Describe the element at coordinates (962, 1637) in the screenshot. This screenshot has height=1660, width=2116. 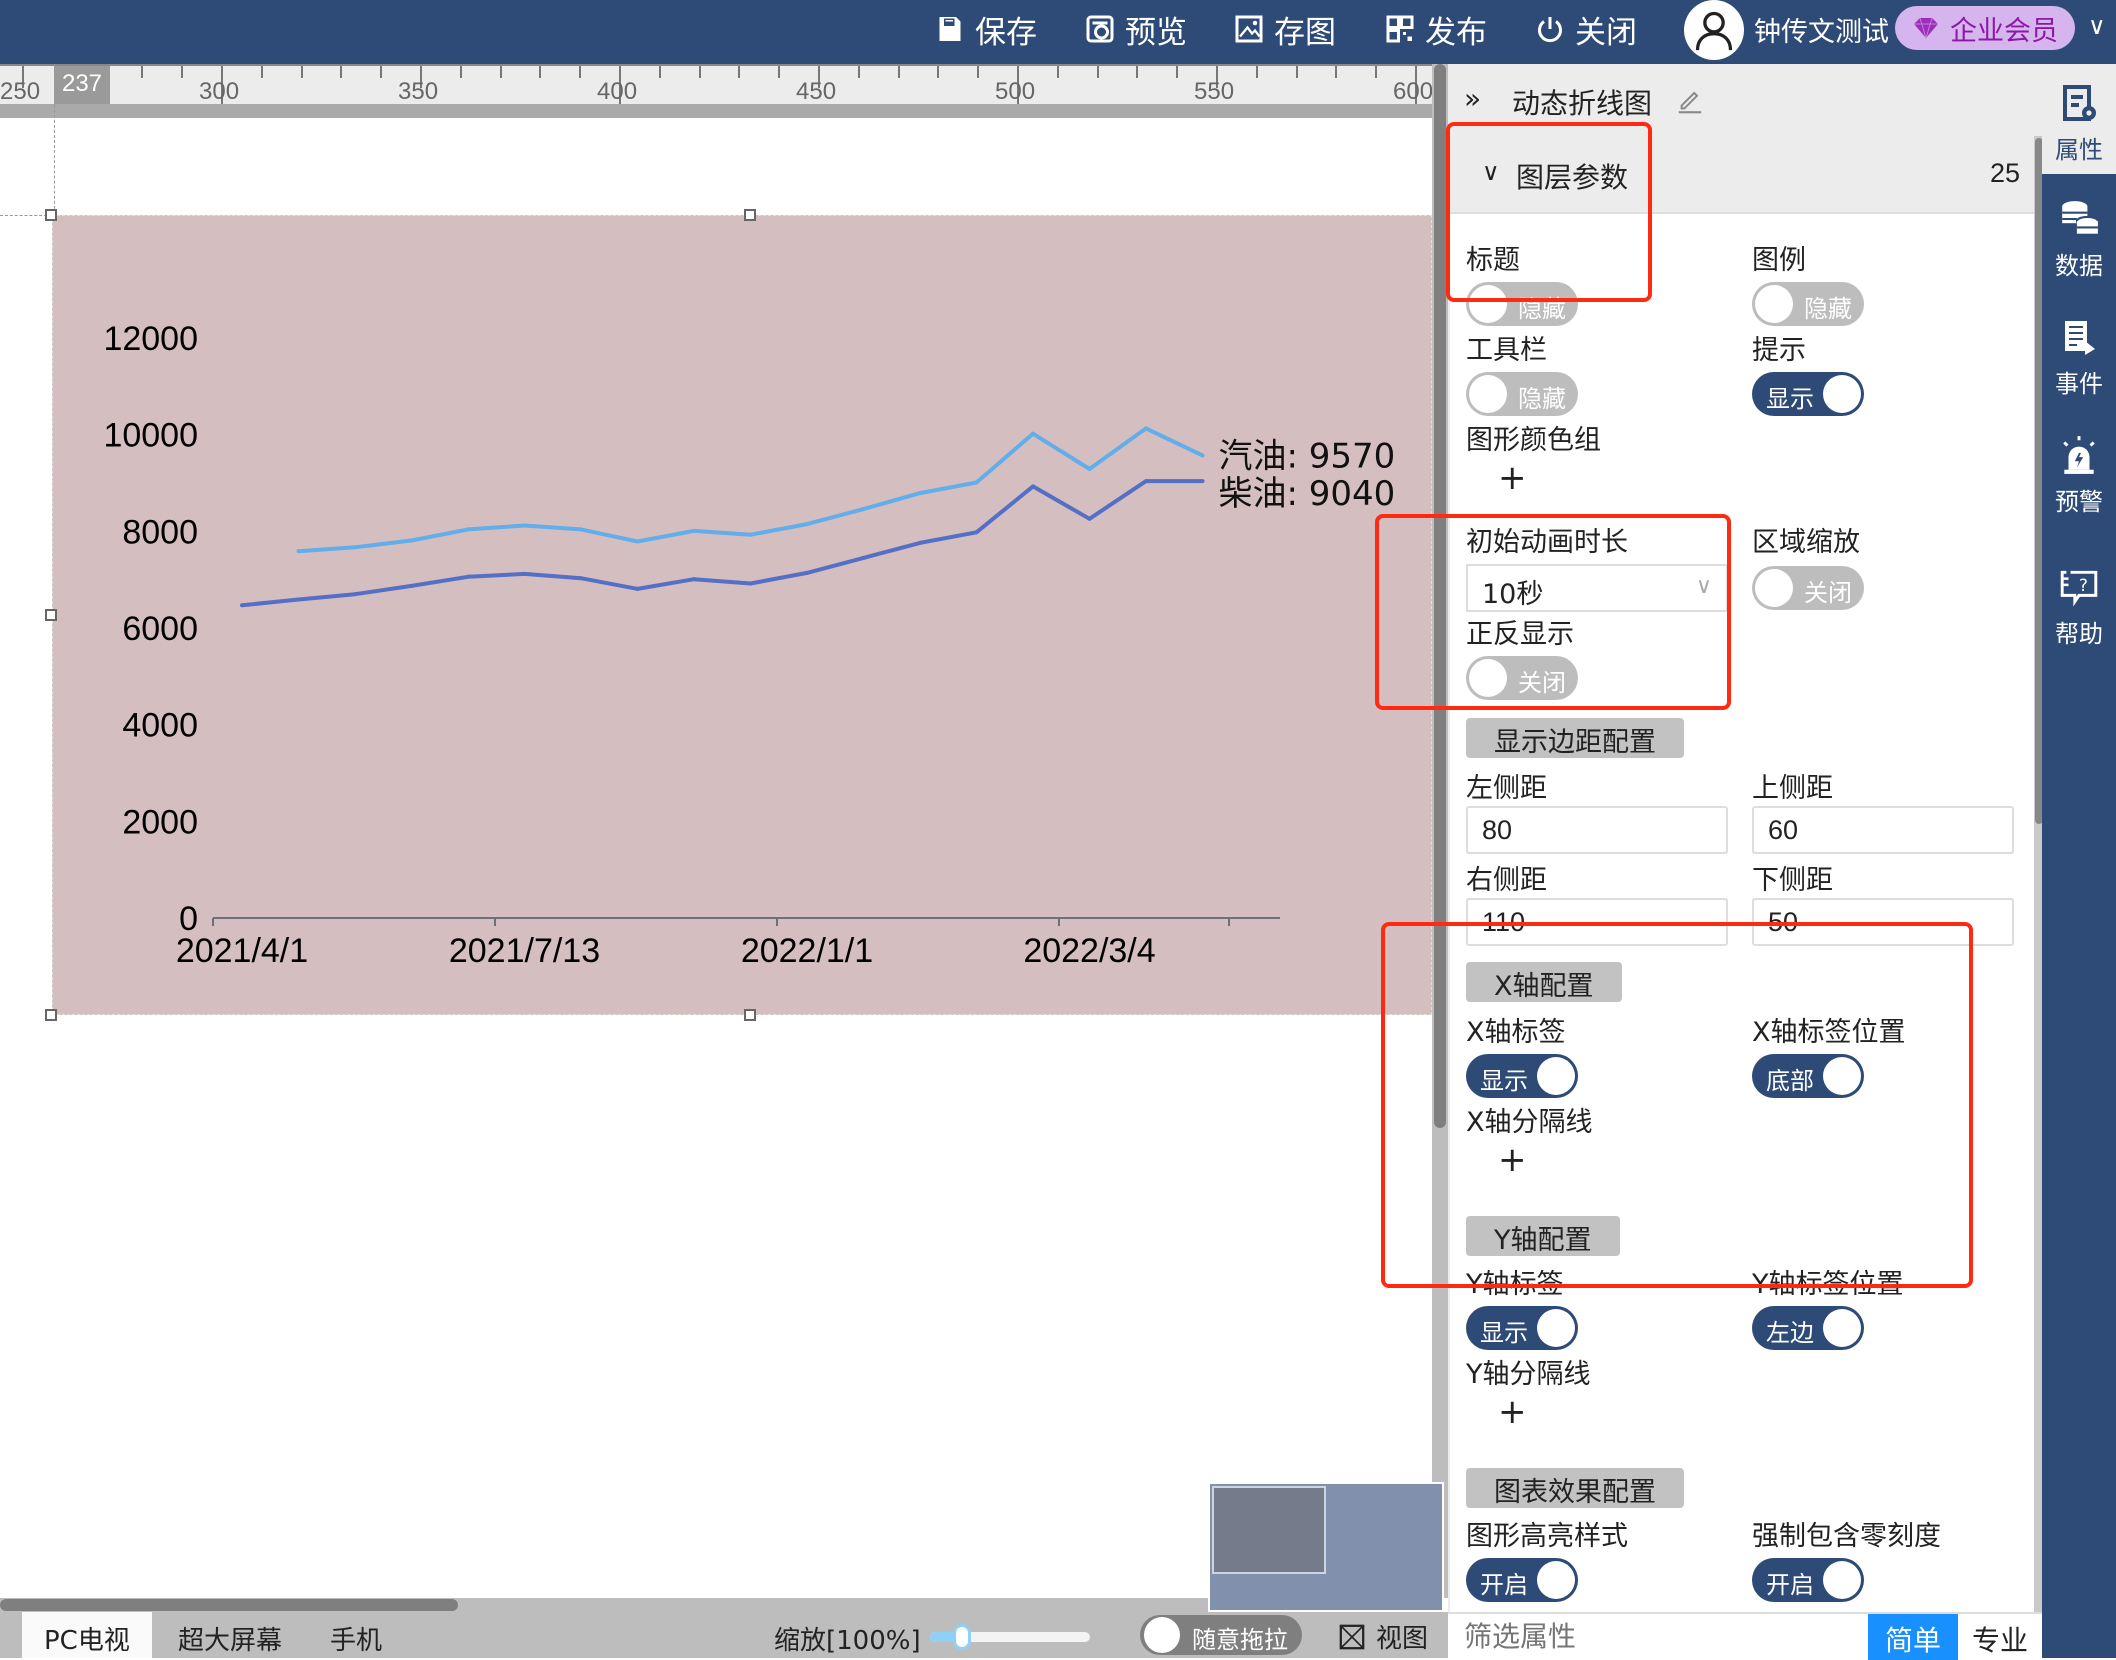
I see `zoom-slider-knob` at that location.